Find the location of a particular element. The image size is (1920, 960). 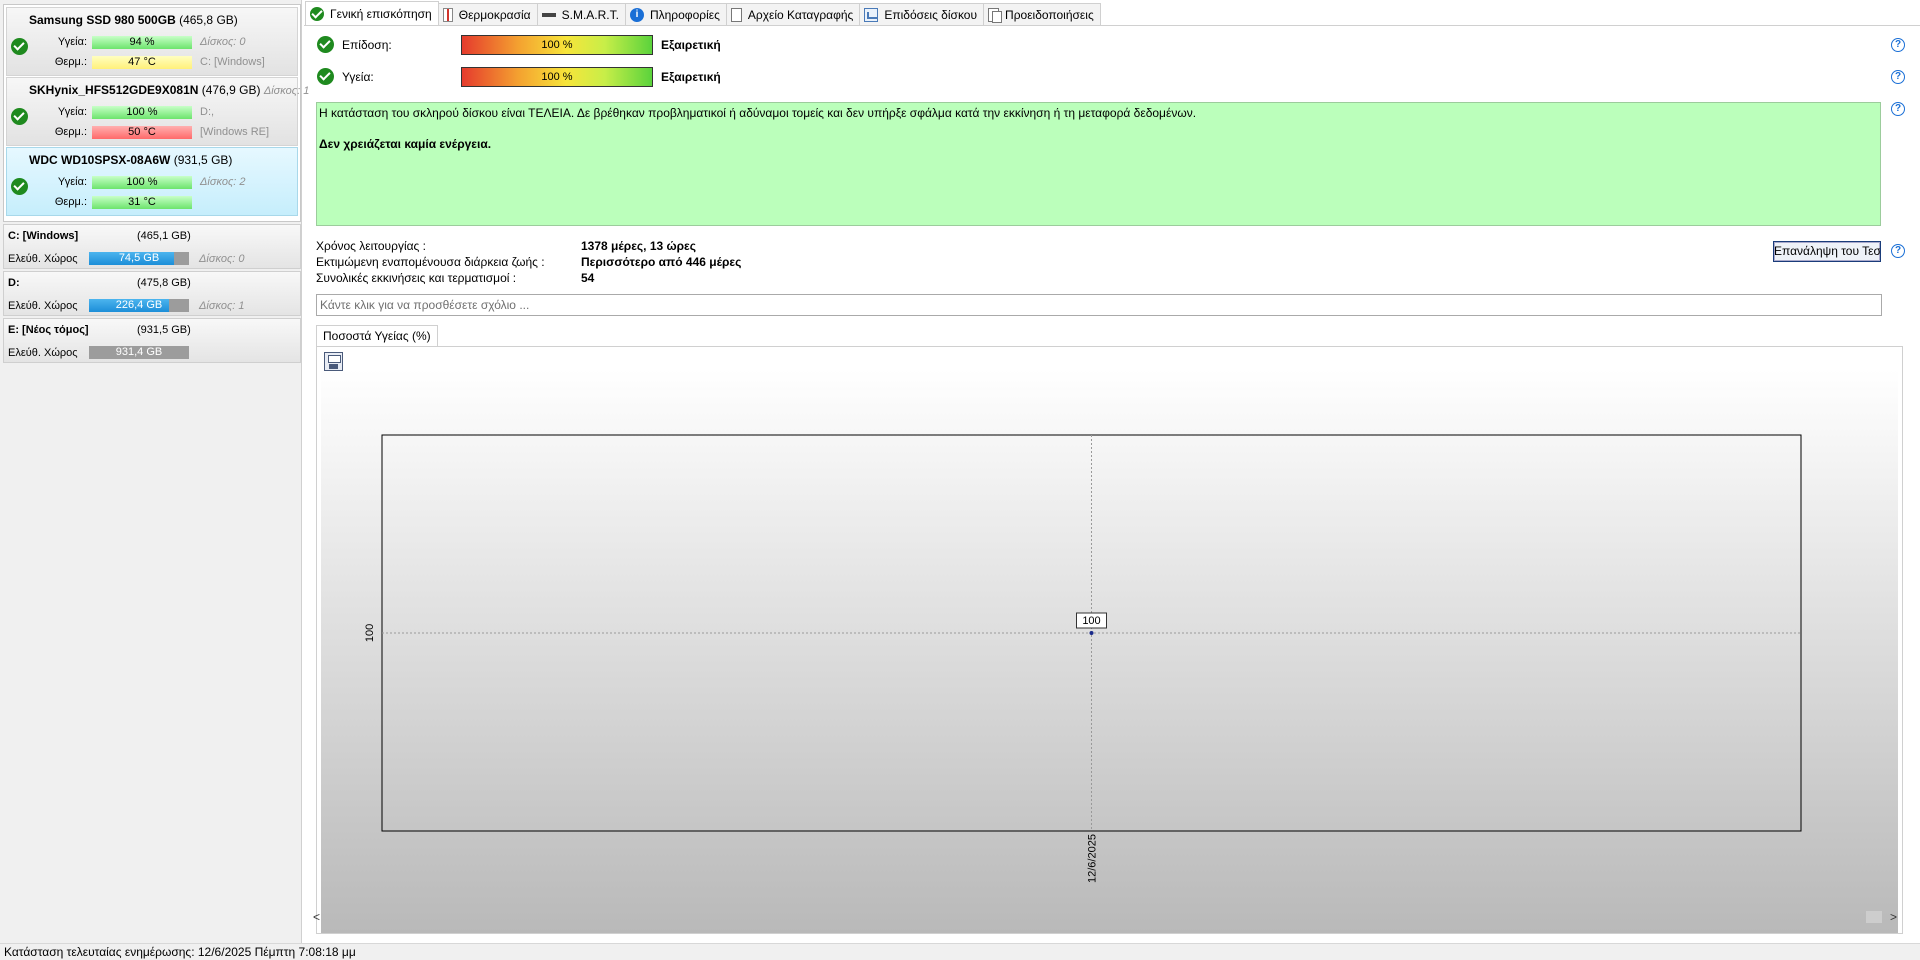

health-bar: 94 % is located at coordinates (142, 42).